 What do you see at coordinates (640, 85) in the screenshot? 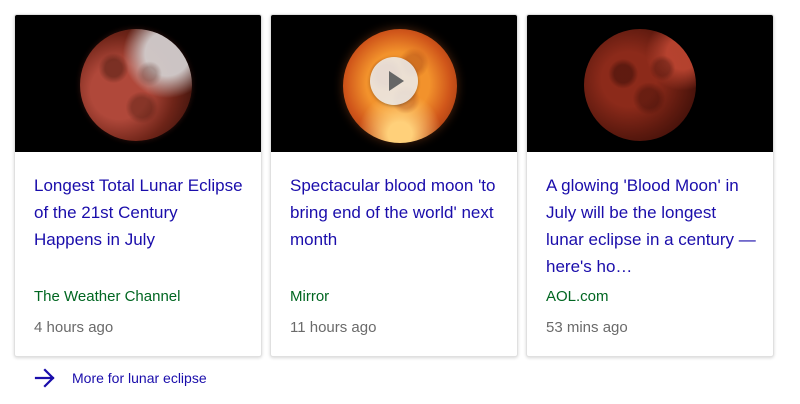
I see `blood-moon-image` at bounding box center [640, 85].